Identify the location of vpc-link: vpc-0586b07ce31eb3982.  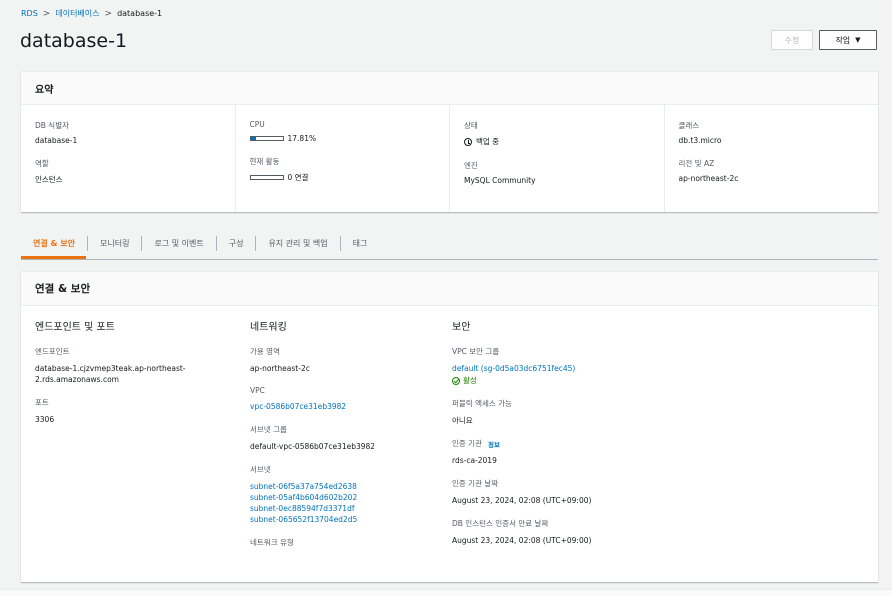
(337, 406).